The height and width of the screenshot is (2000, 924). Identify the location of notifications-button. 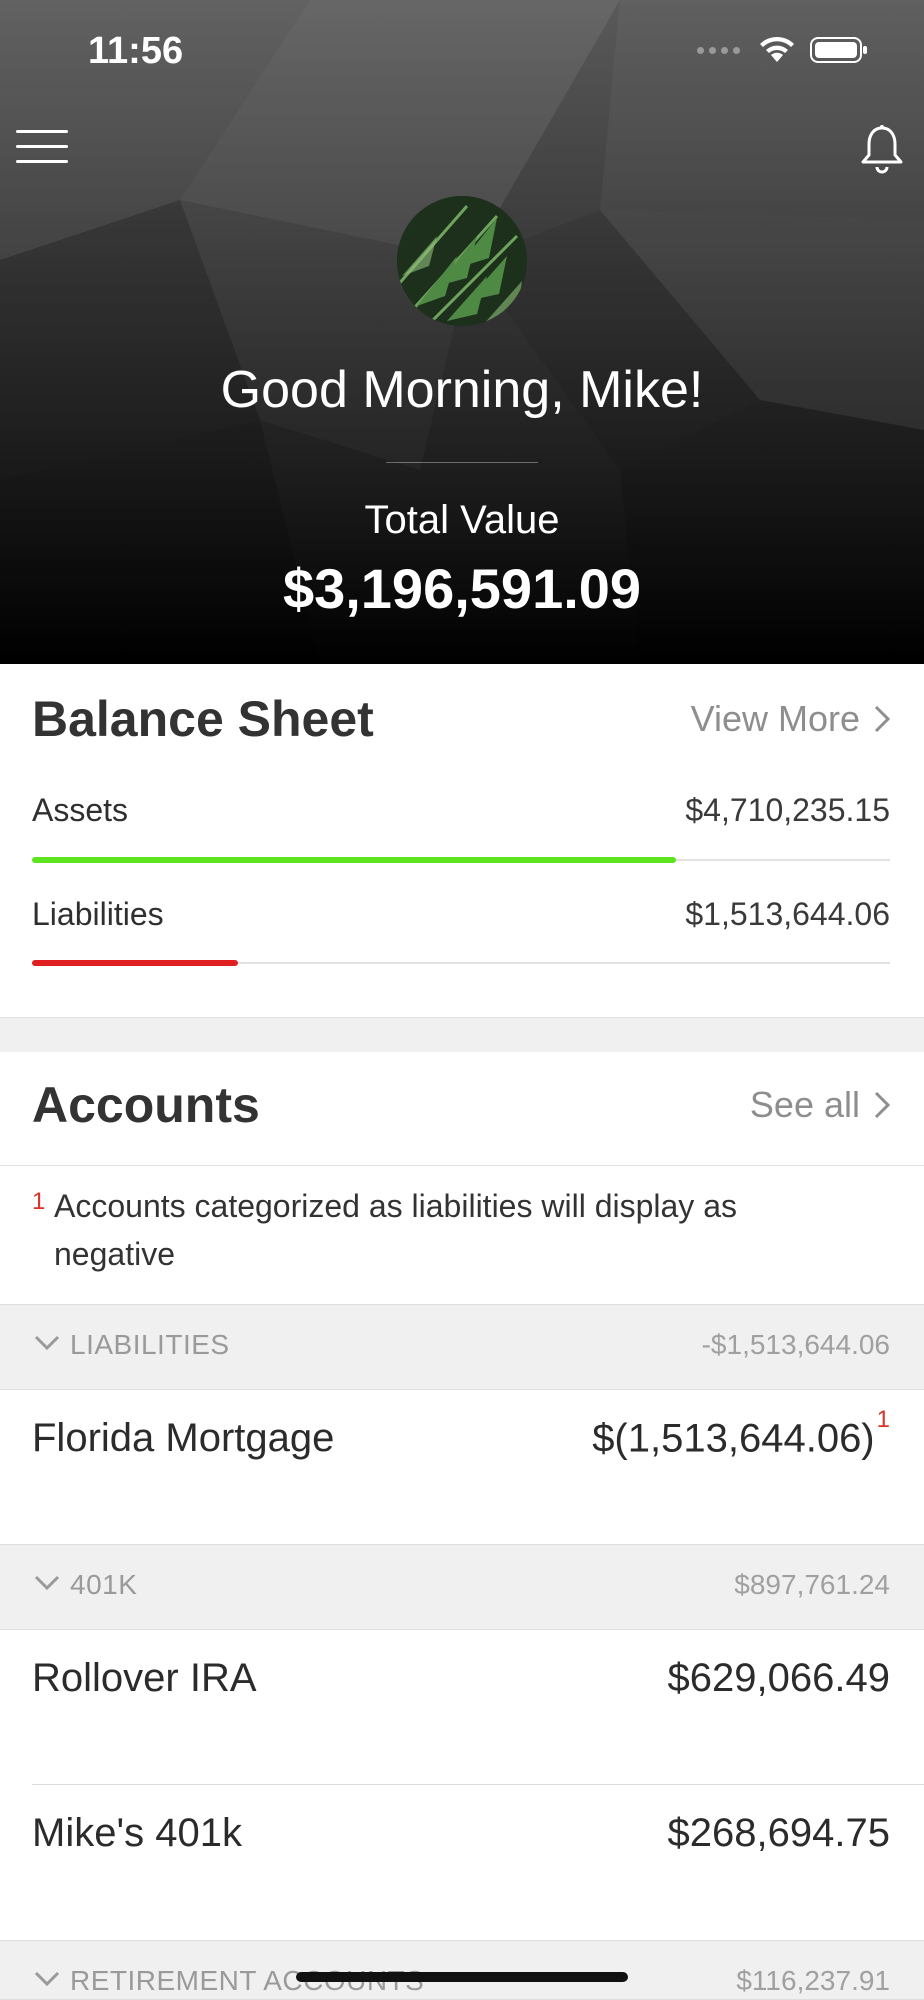
(882, 150).